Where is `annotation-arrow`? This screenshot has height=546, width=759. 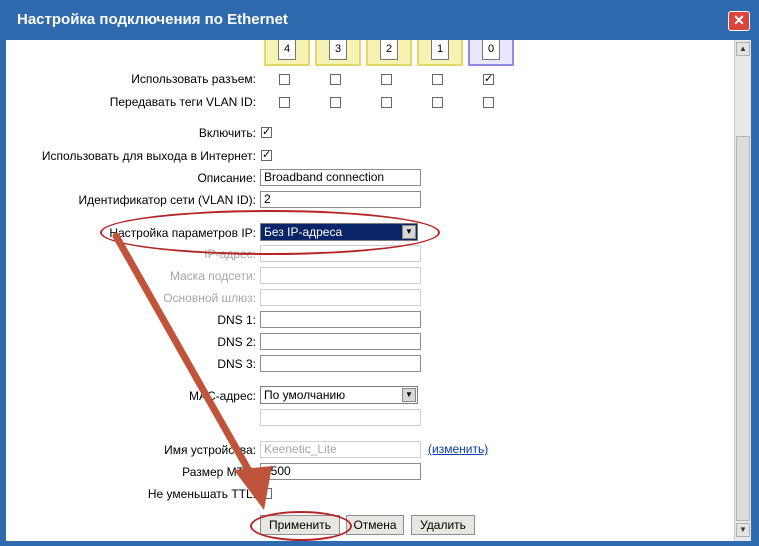 annotation-arrow is located at coordinates (192, 371).